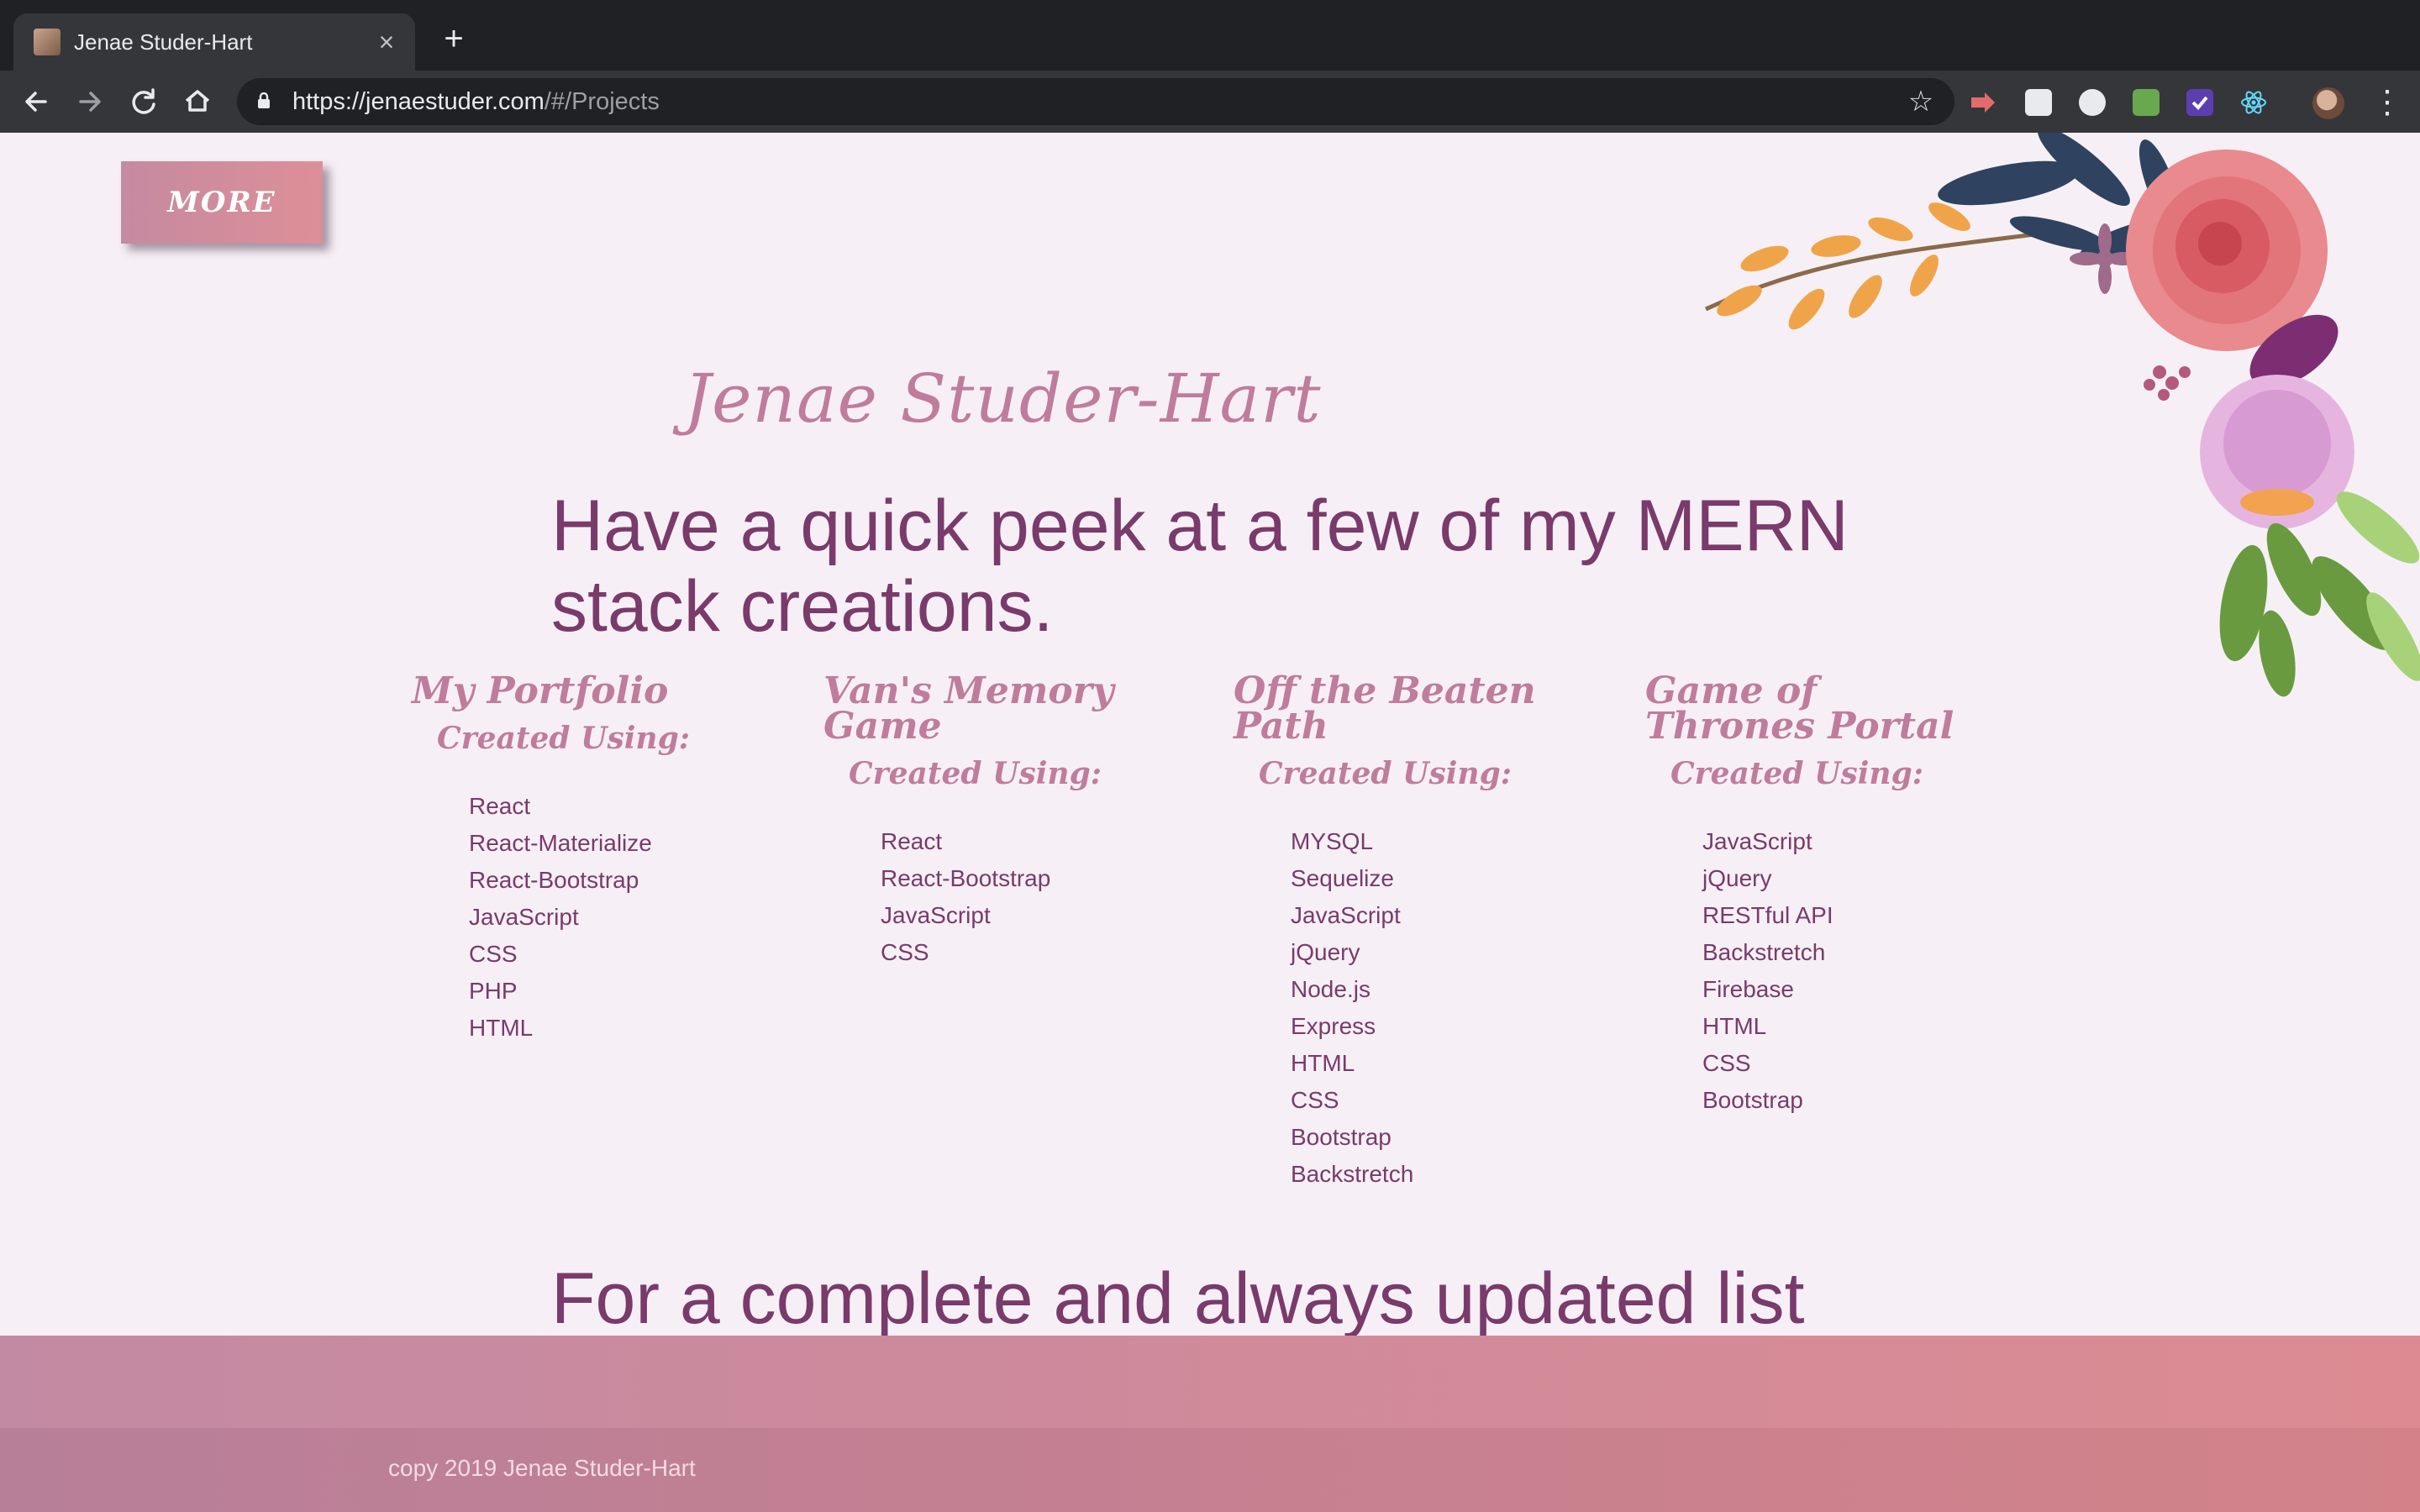  Describe the element at coordinates (2200, 102) in the screenshot. I see `extension-check-icon` at that location.